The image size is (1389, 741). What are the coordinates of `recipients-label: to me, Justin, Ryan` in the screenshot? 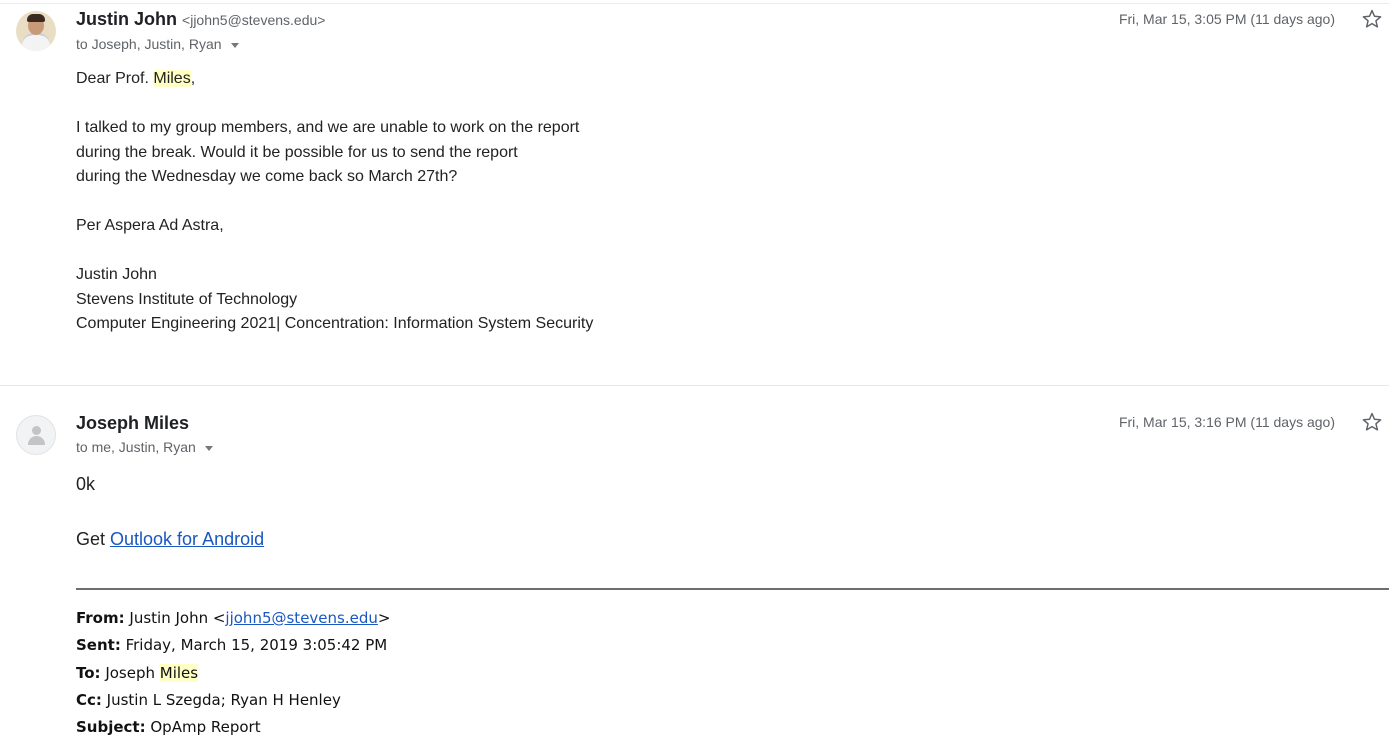 It's located at (136, 447).